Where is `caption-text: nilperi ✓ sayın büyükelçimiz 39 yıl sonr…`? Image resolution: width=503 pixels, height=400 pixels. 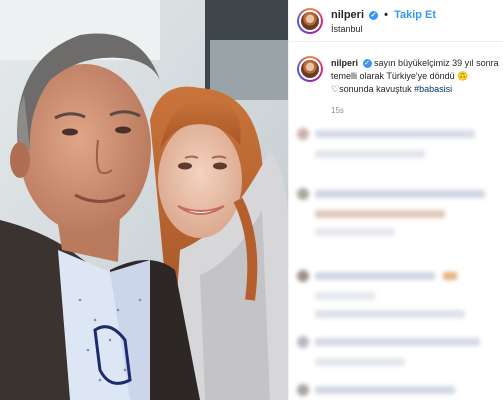 caption-text: nilperi ✓ sayın büyükelçimiz 39 yıl sonr… is located at coordinates (415, 76).